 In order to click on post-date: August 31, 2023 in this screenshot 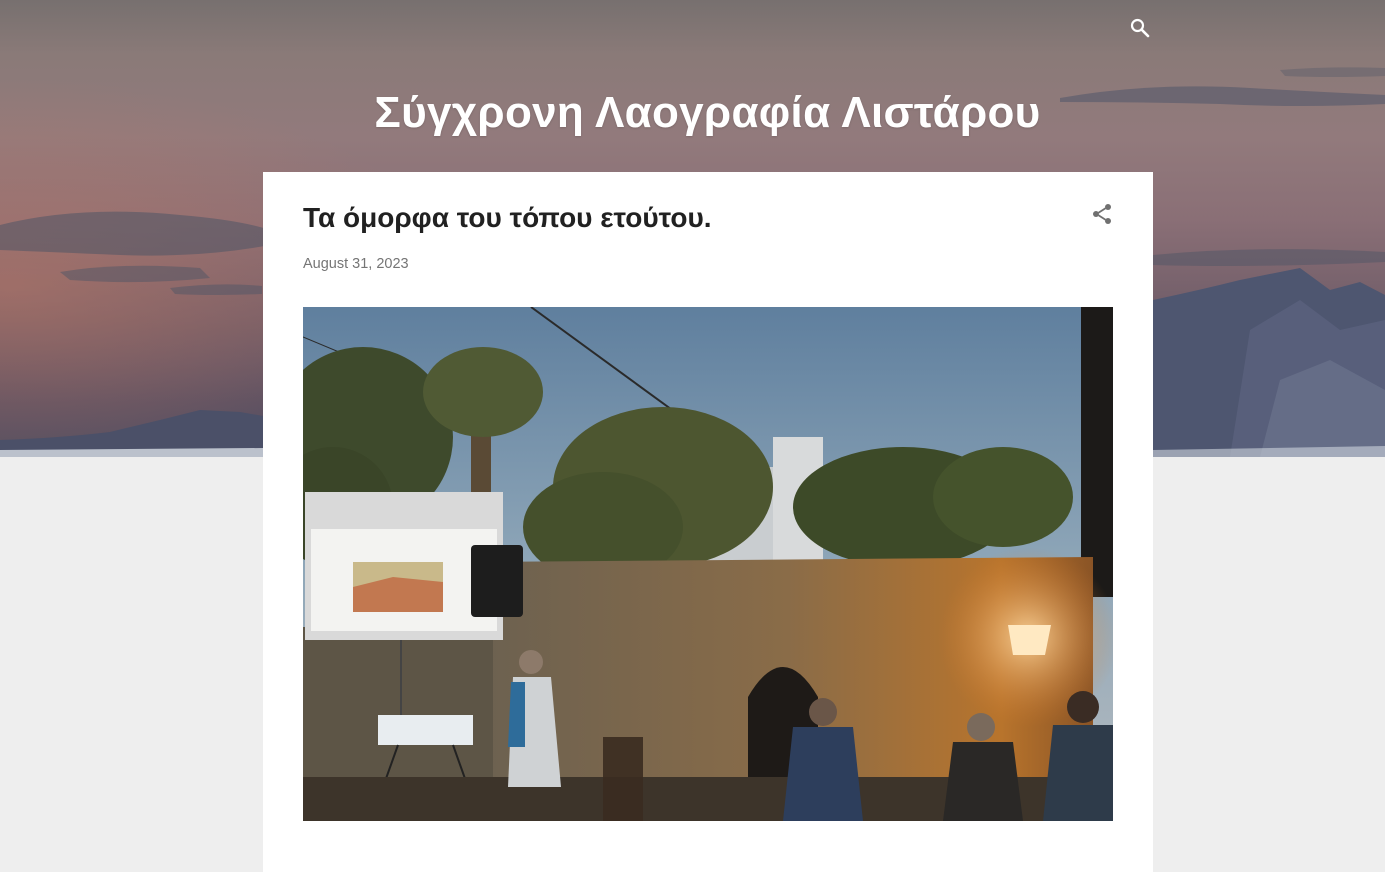, I will do `click(356, 264)`.